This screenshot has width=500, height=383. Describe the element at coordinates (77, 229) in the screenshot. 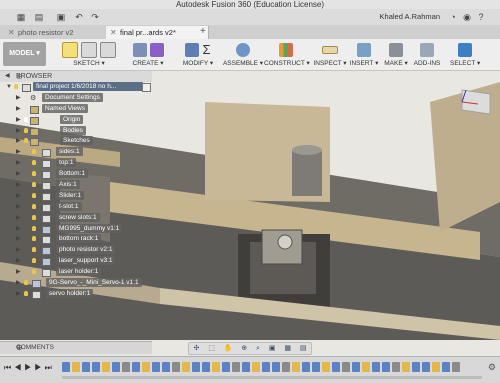

I see `tree-item-mg995-dummy: ▶ MG995_dummy v1:1` at that location.